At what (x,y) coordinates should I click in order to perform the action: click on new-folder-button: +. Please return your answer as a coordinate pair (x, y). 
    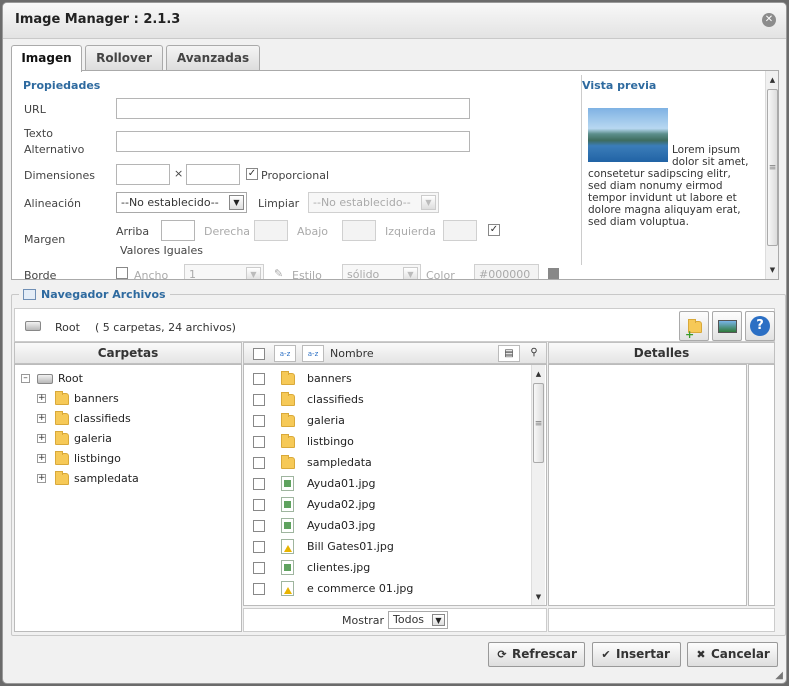
    Looking at the image, I should click on (694, 326).